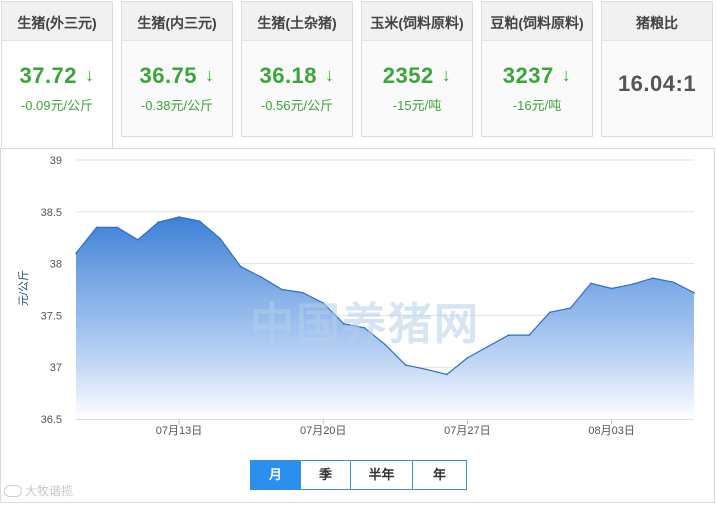 The image size is (716, 505). I want to click on y-tick-label: 36.5, so click(51, 420).